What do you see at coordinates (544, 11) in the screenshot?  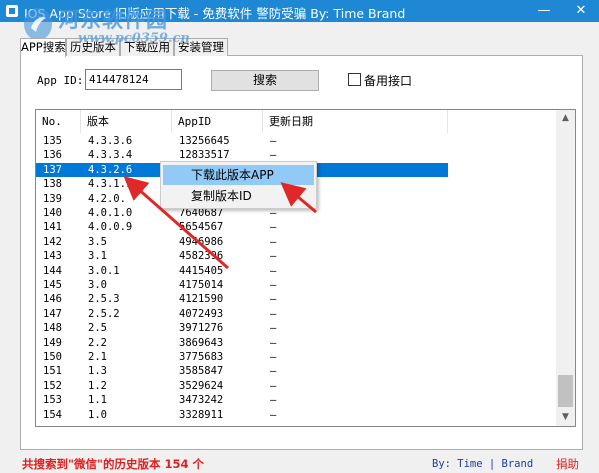 I see `minimize-button: —` at bounding box center [544, 11].